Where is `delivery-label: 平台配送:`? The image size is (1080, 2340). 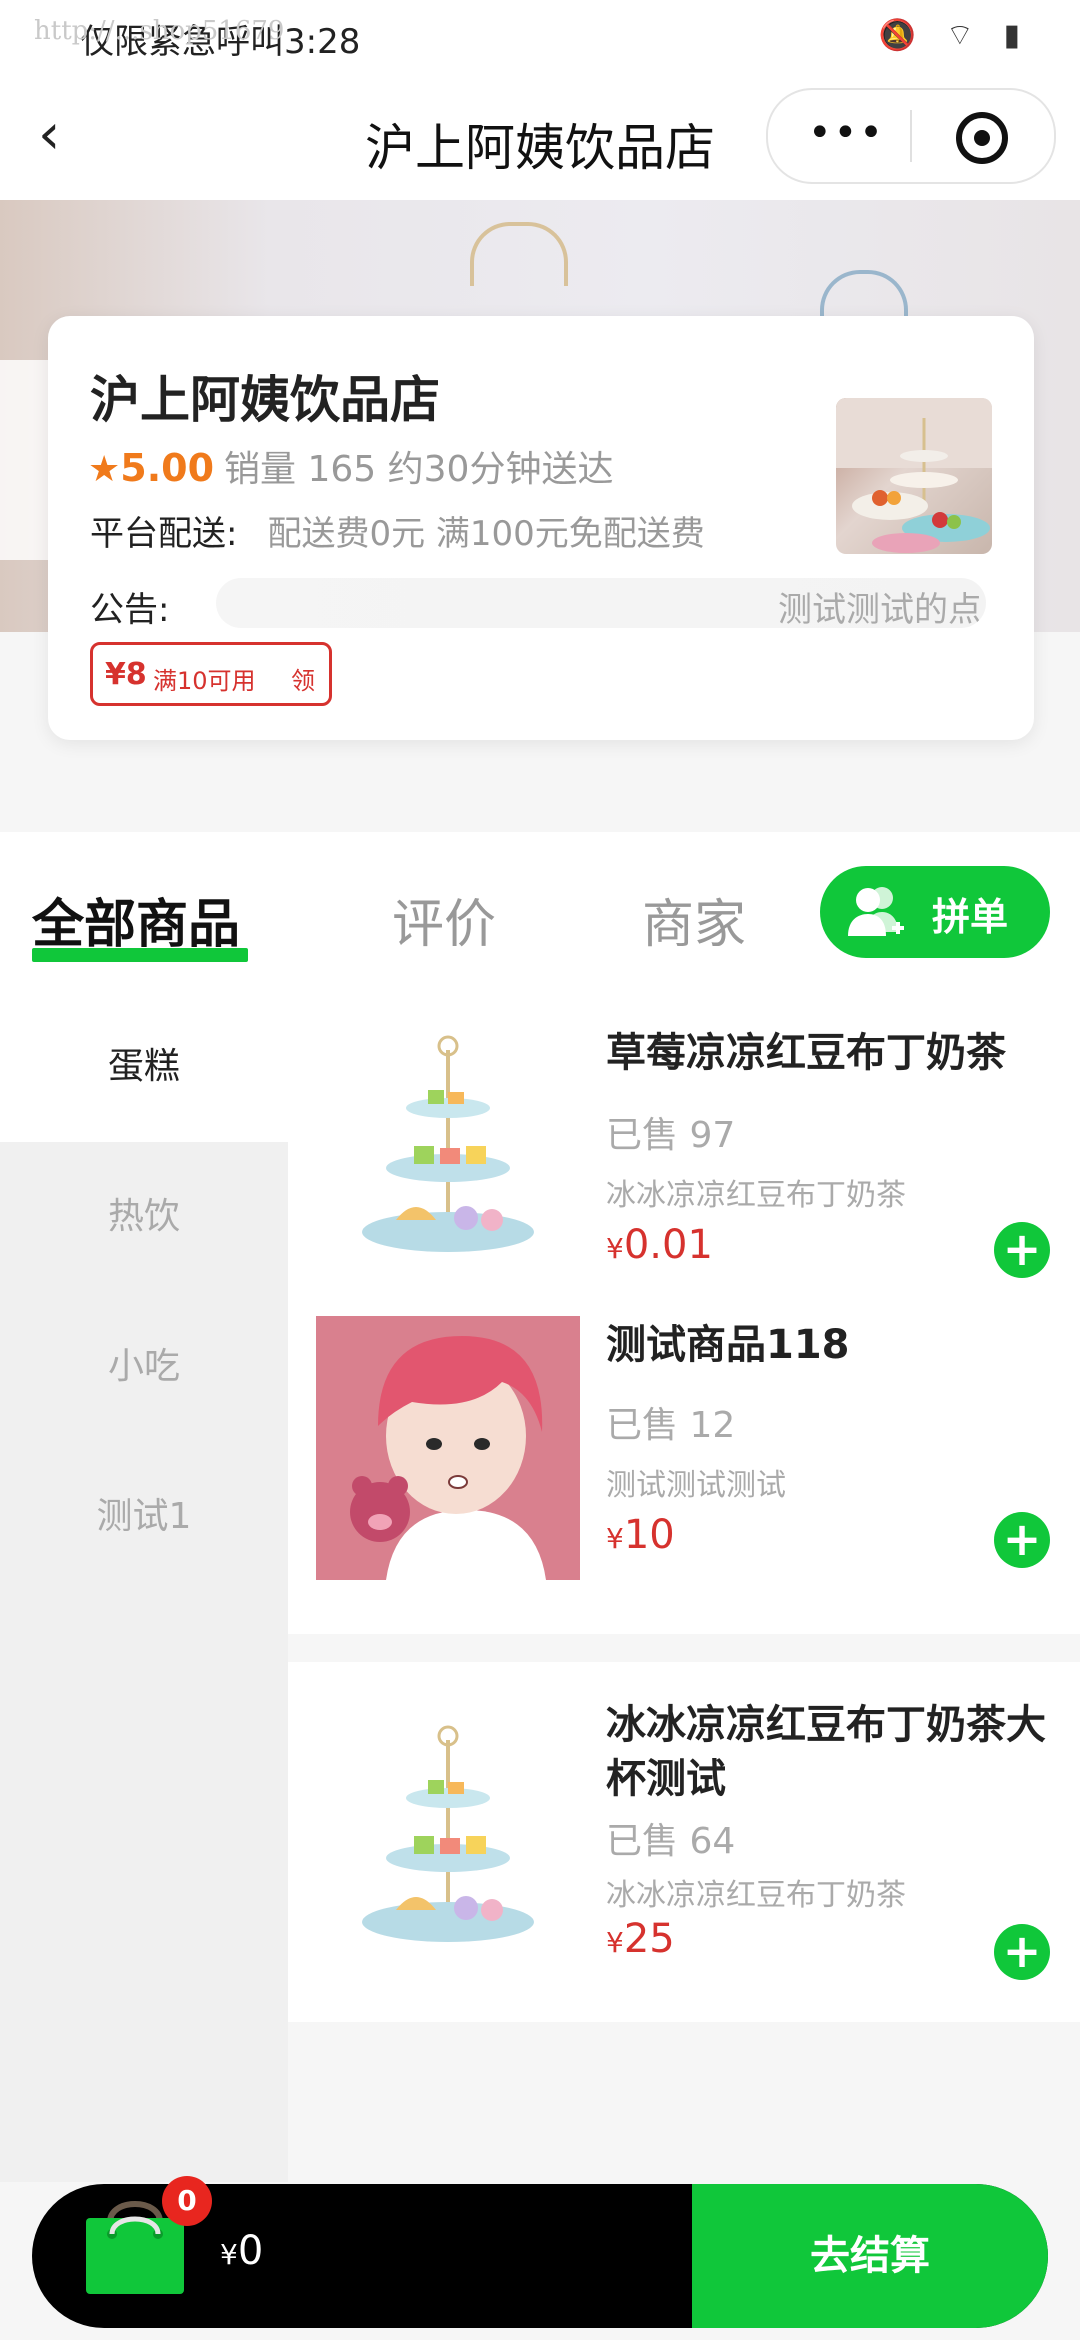 delivery-label: 平台配送: is located at coordinates (164, 534).